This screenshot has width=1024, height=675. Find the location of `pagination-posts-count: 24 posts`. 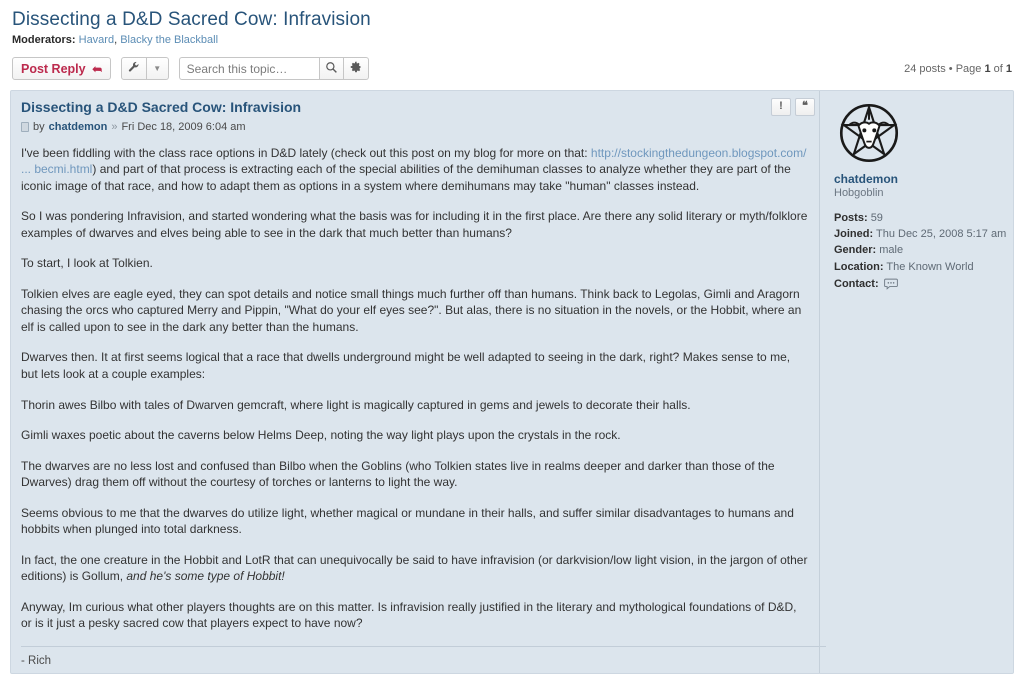

pagination-posts-count: 24 posts is located at coordinates (925, 68).